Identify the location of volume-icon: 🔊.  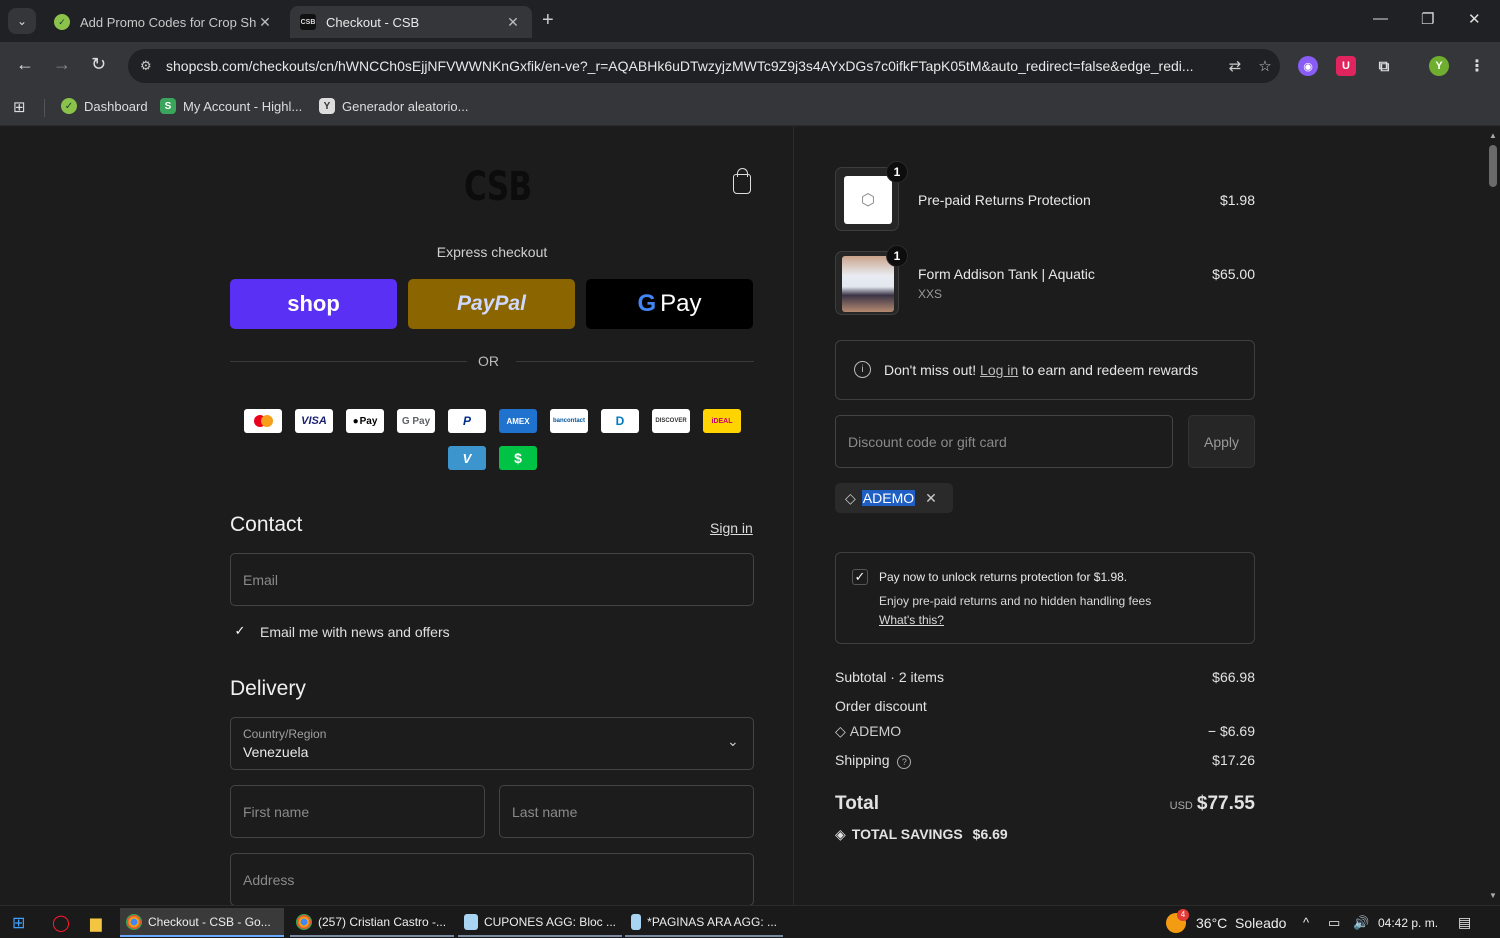
(1361, 922).